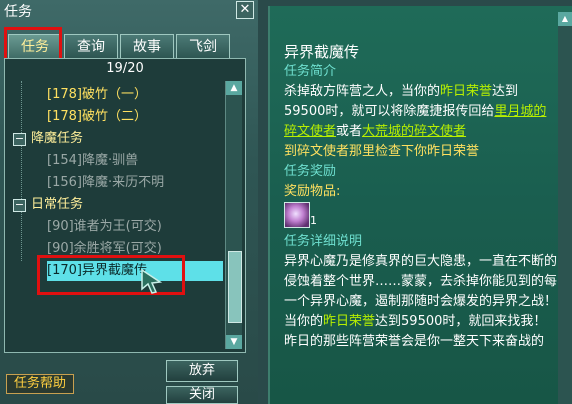 This screenshot has width=572, height=404. I want to click on scroll-down-icon: ▼, so click(234, 342).